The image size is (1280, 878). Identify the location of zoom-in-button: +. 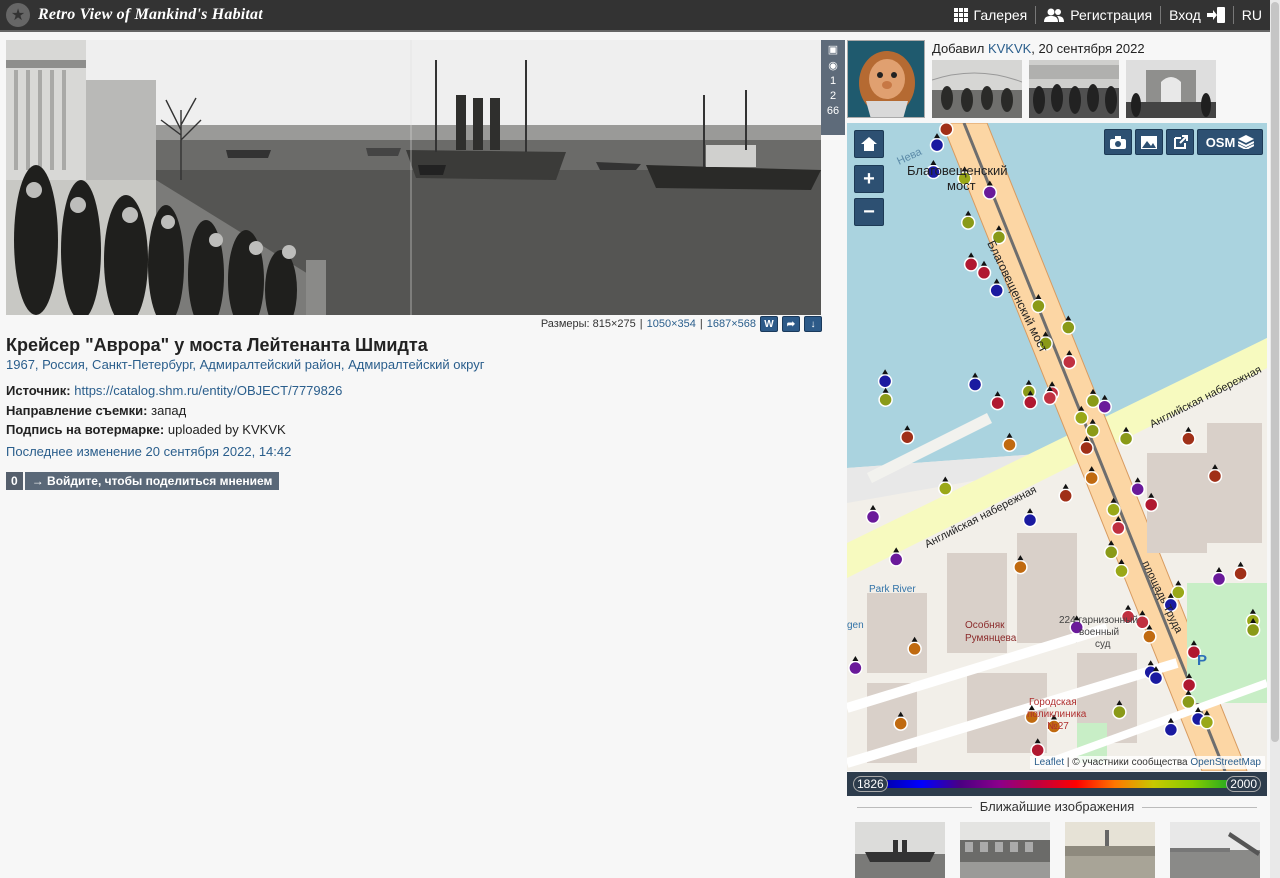
(869, 179).